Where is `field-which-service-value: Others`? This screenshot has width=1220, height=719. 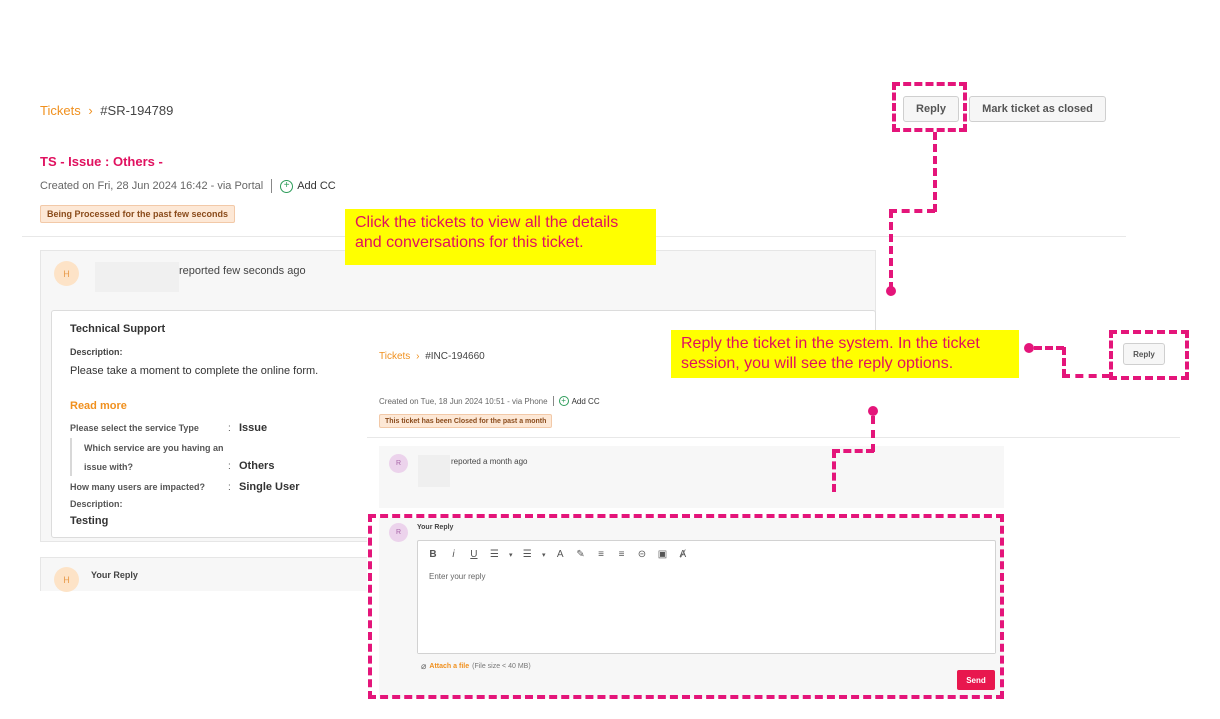
field-which-service-value: Others is located at coordinates (257, 466).